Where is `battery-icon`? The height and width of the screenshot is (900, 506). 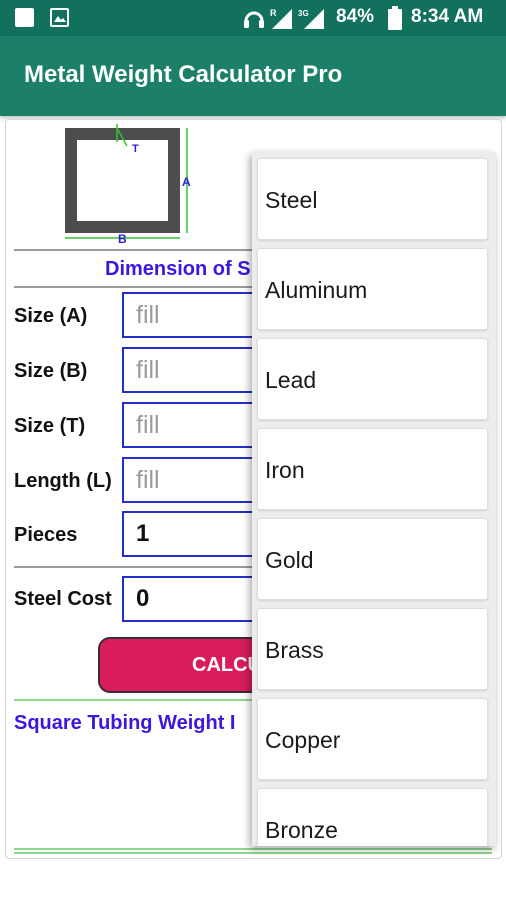
battery-icon is located at coordinates (395, 18).